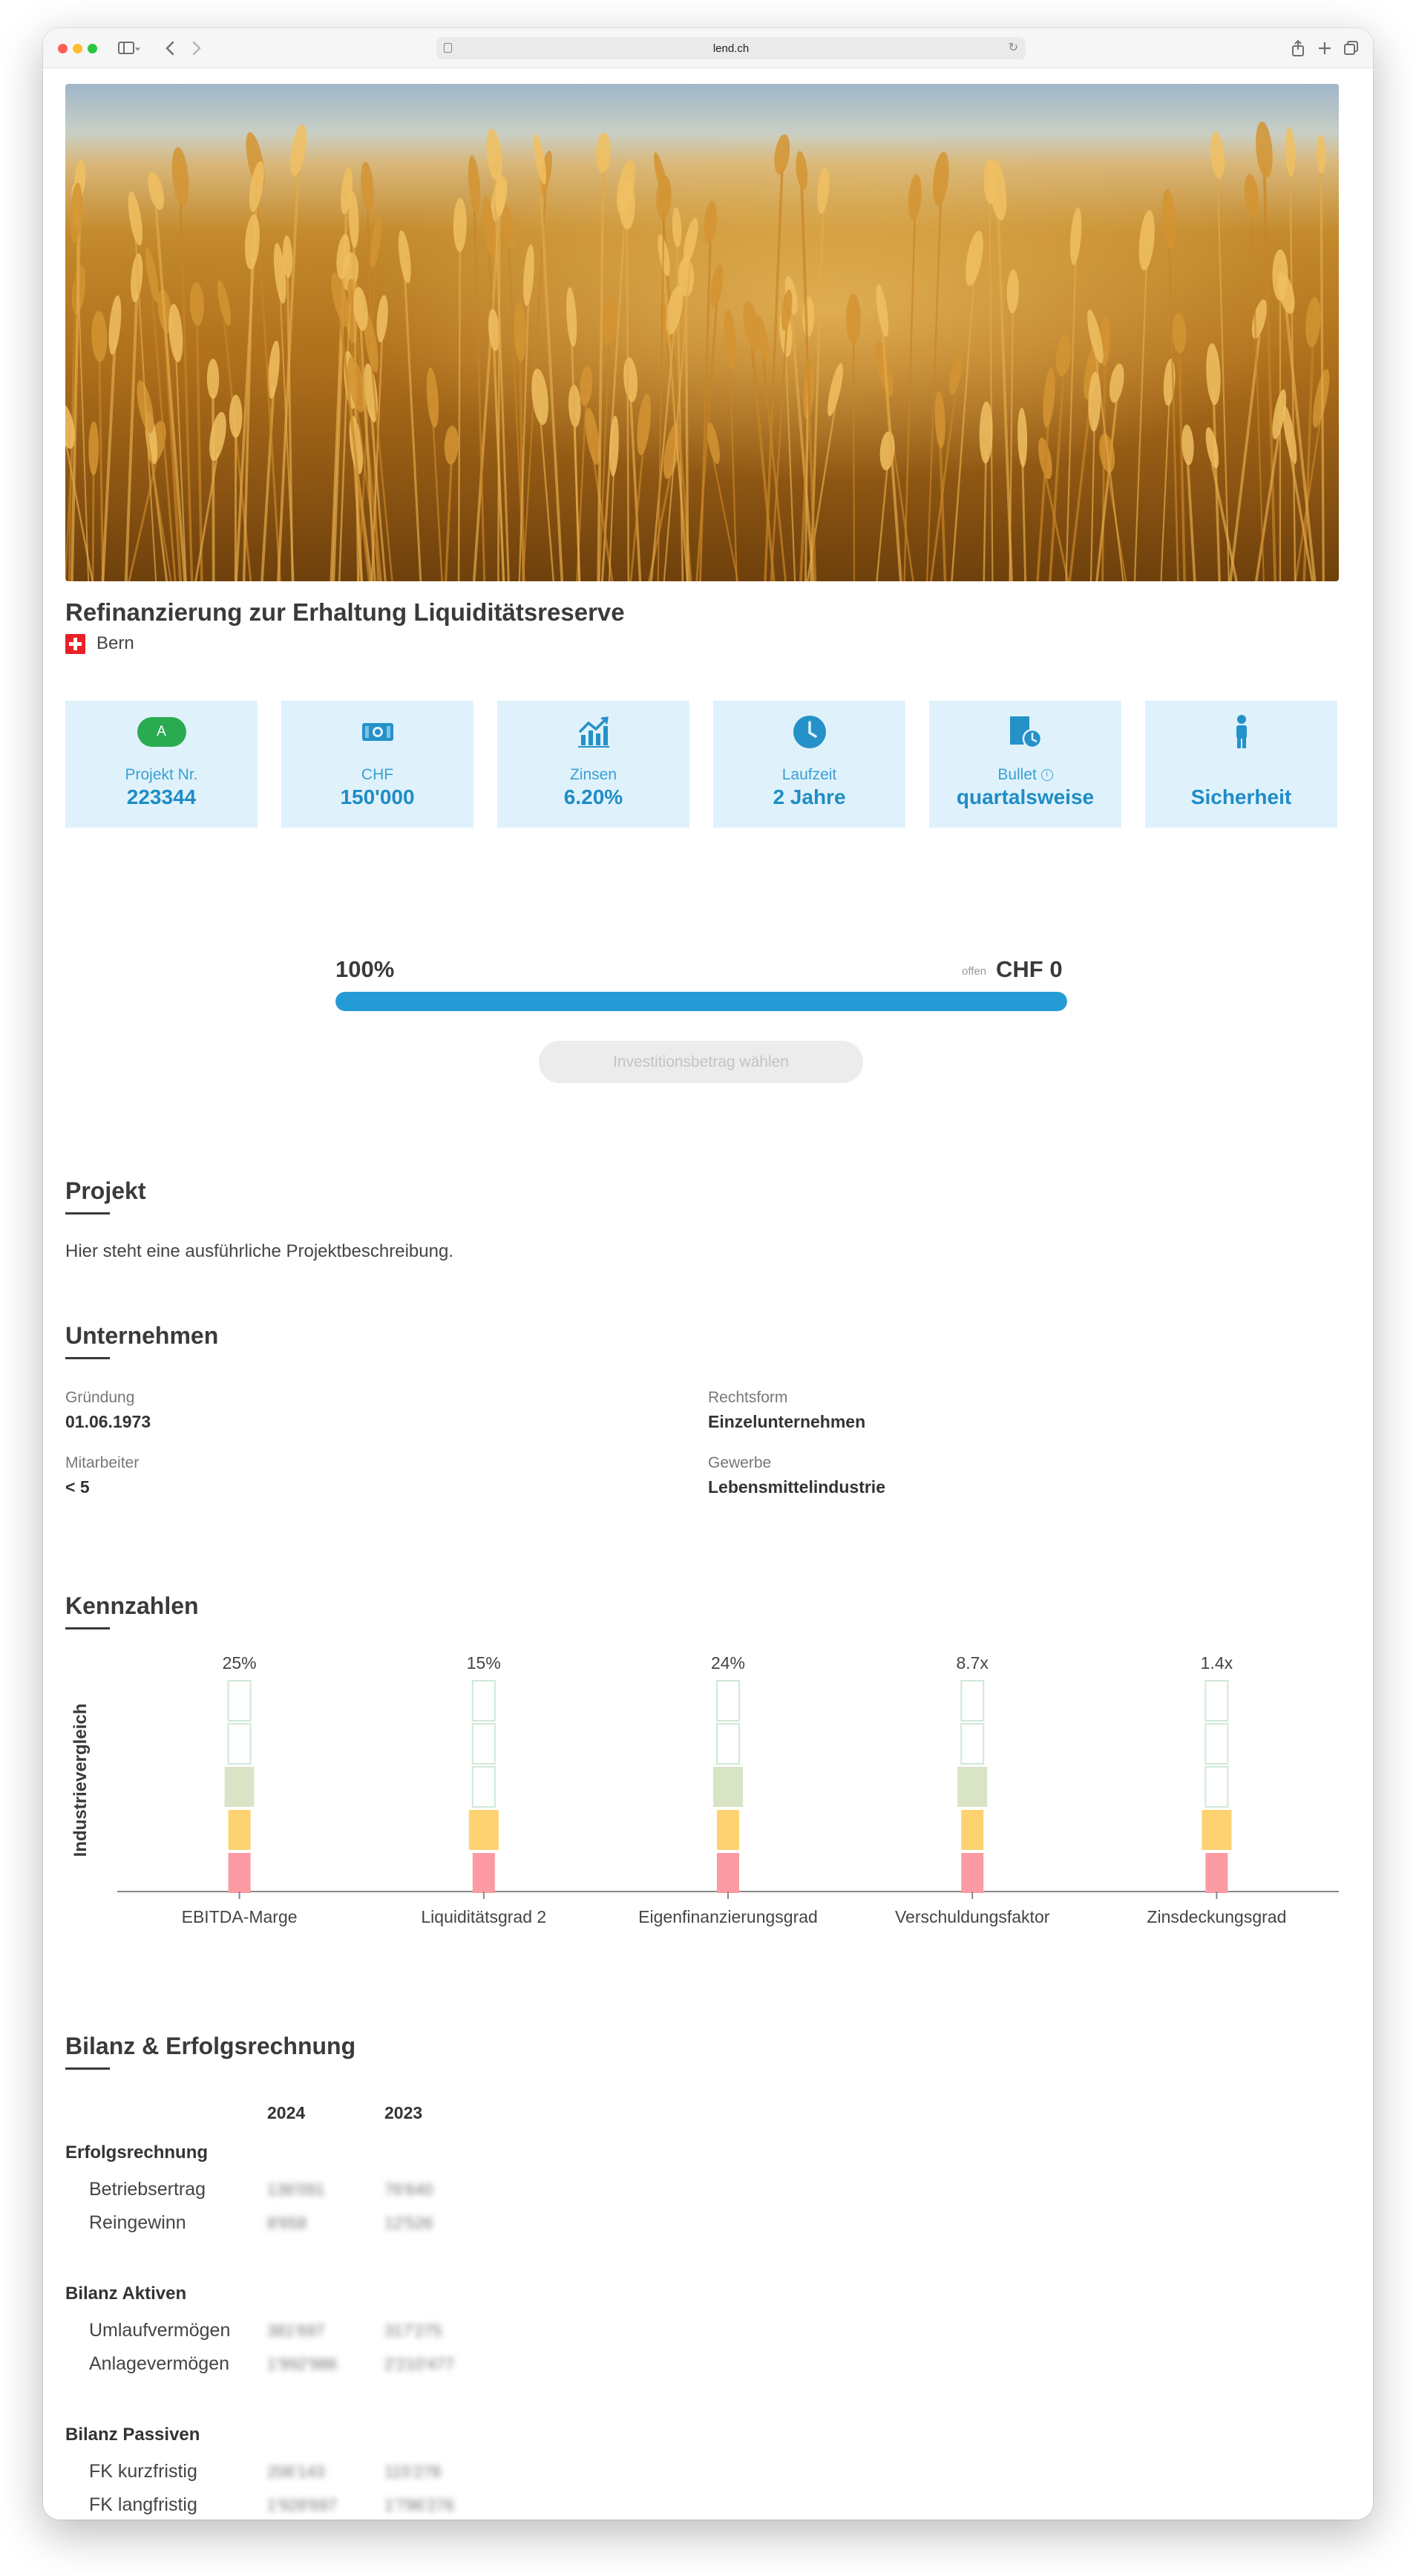 This screenshot has height=2576, width=1416. Describe the element at coordinates (132, 1605) in the screenshot. I see `section-title-kennzahlen: Kennzahlen` at that location.